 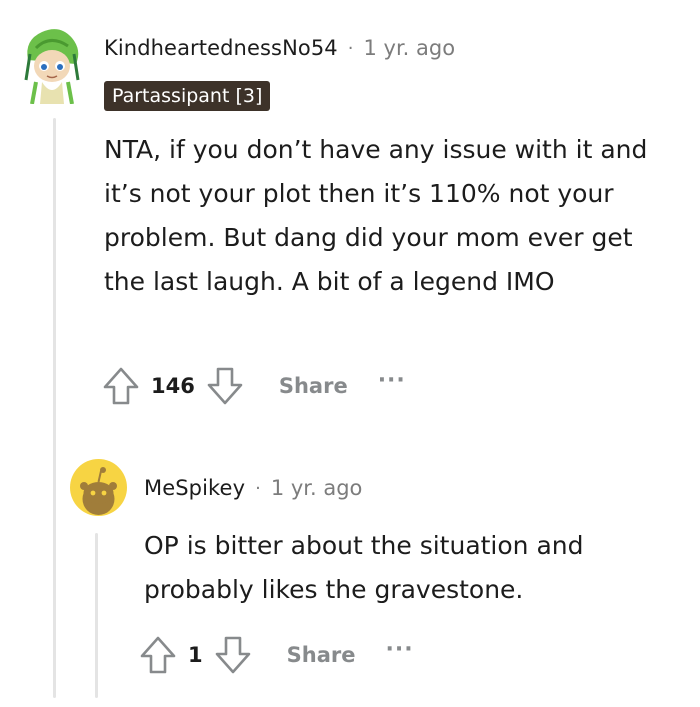 I want to click on reply-meta: MeSpikey · 1 yr. ago, so click(x=253, y=488).